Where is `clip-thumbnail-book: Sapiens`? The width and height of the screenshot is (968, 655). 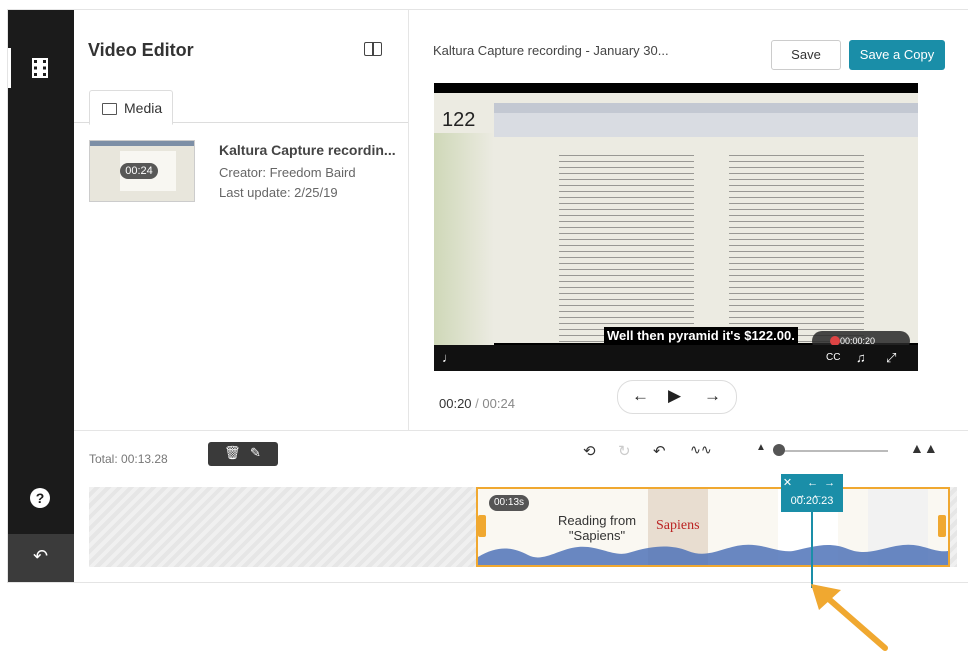 clip-thumbnail-book: Sapiens is located at coordinates (678, 525).